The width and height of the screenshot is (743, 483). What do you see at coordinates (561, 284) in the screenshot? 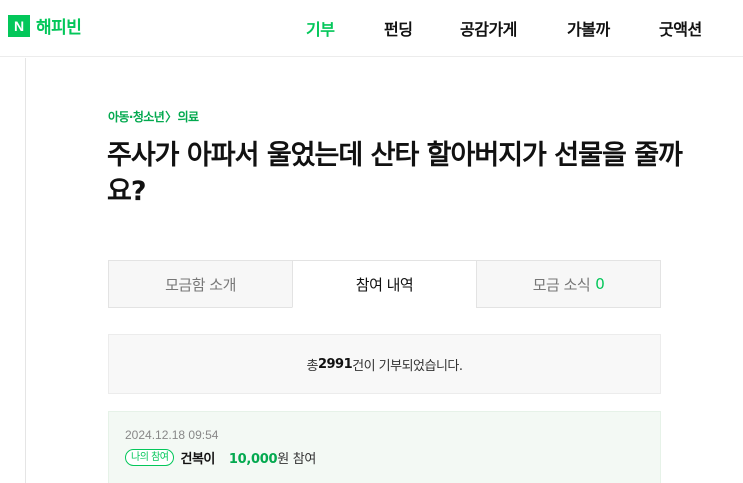
I see `tab-label: 모금 소식` at bounding box center [561, 284].